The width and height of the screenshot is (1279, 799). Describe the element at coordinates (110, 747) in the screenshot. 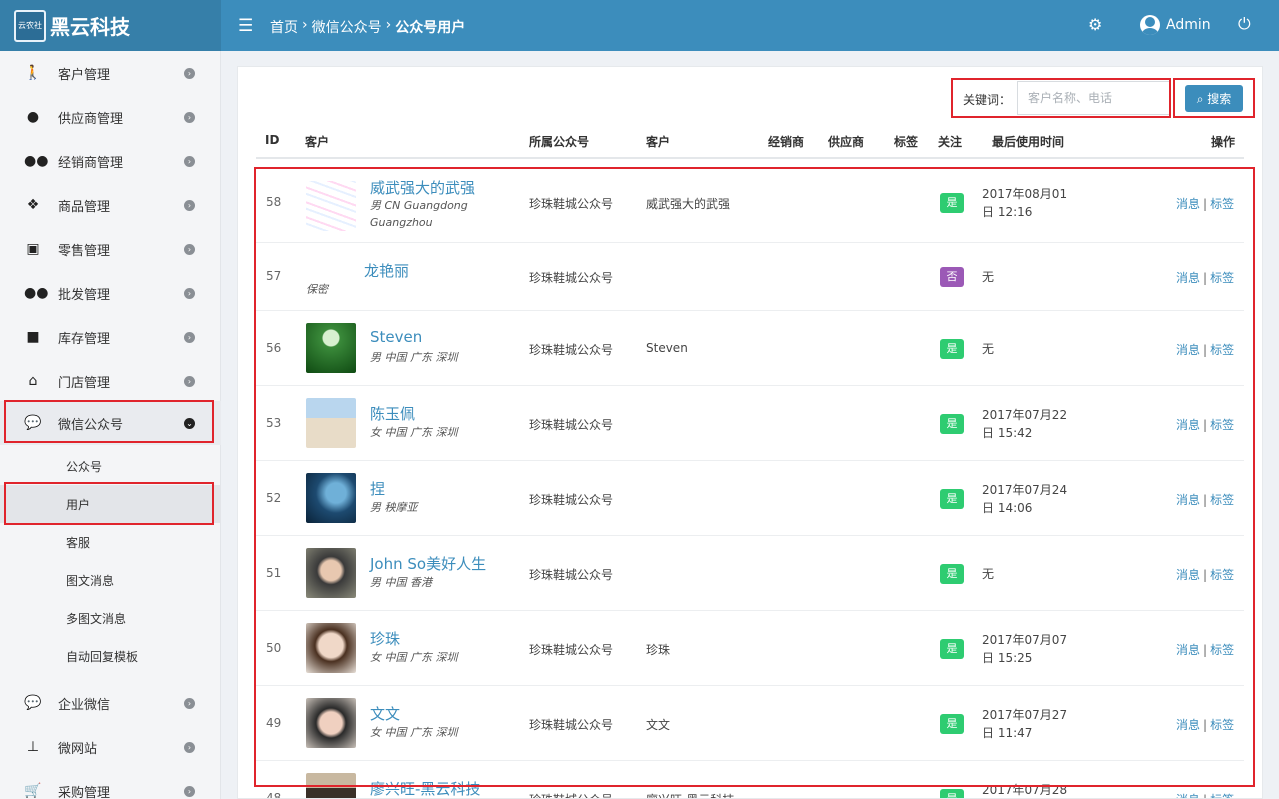

I see `sidebar-item-micro-site: ⊥ 微网站 ›` at that location.